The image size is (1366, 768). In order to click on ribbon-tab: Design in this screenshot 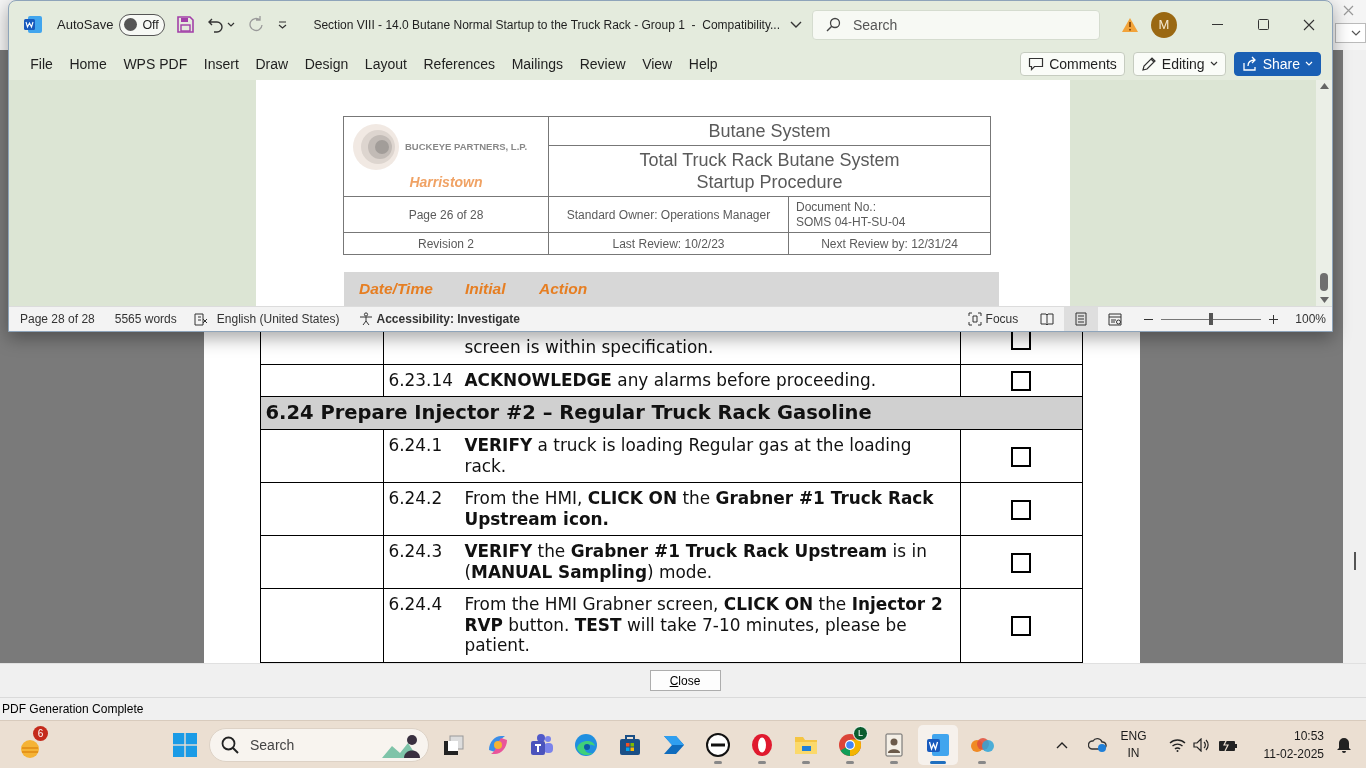, I will do `click(326, 64)`.